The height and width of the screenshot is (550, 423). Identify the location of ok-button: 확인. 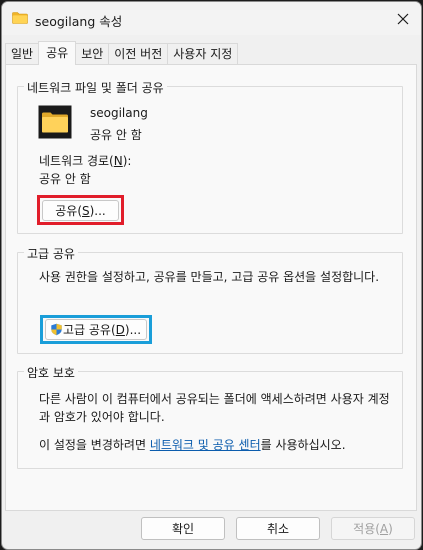
(183, 528).